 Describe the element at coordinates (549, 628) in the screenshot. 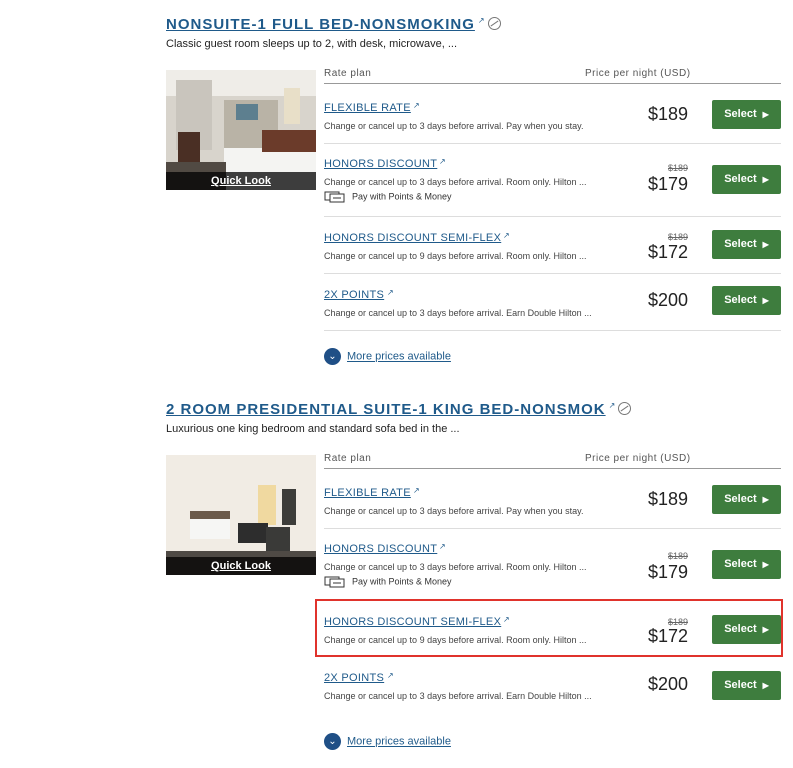

I see `highlight-box` at that location.